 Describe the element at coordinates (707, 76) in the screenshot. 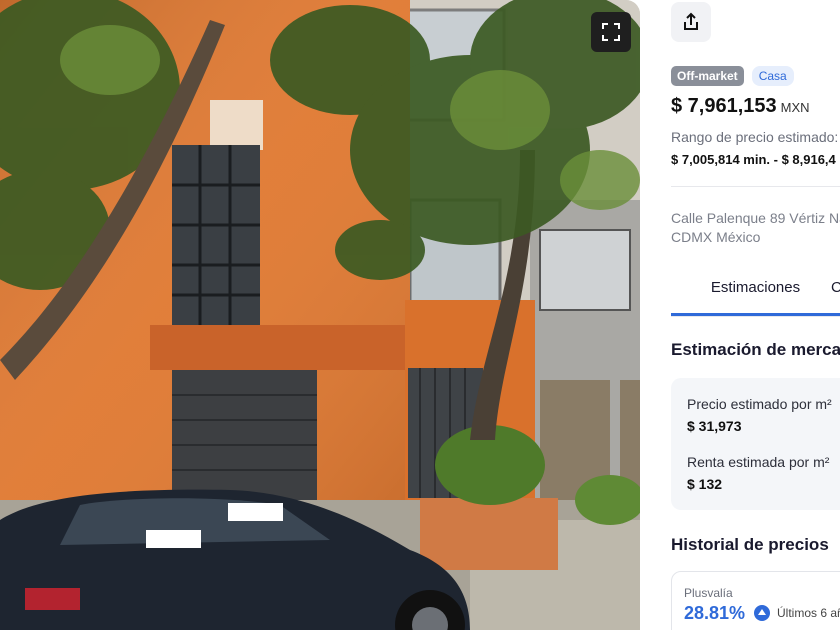

I see `status-badge: Off-market` at that location.